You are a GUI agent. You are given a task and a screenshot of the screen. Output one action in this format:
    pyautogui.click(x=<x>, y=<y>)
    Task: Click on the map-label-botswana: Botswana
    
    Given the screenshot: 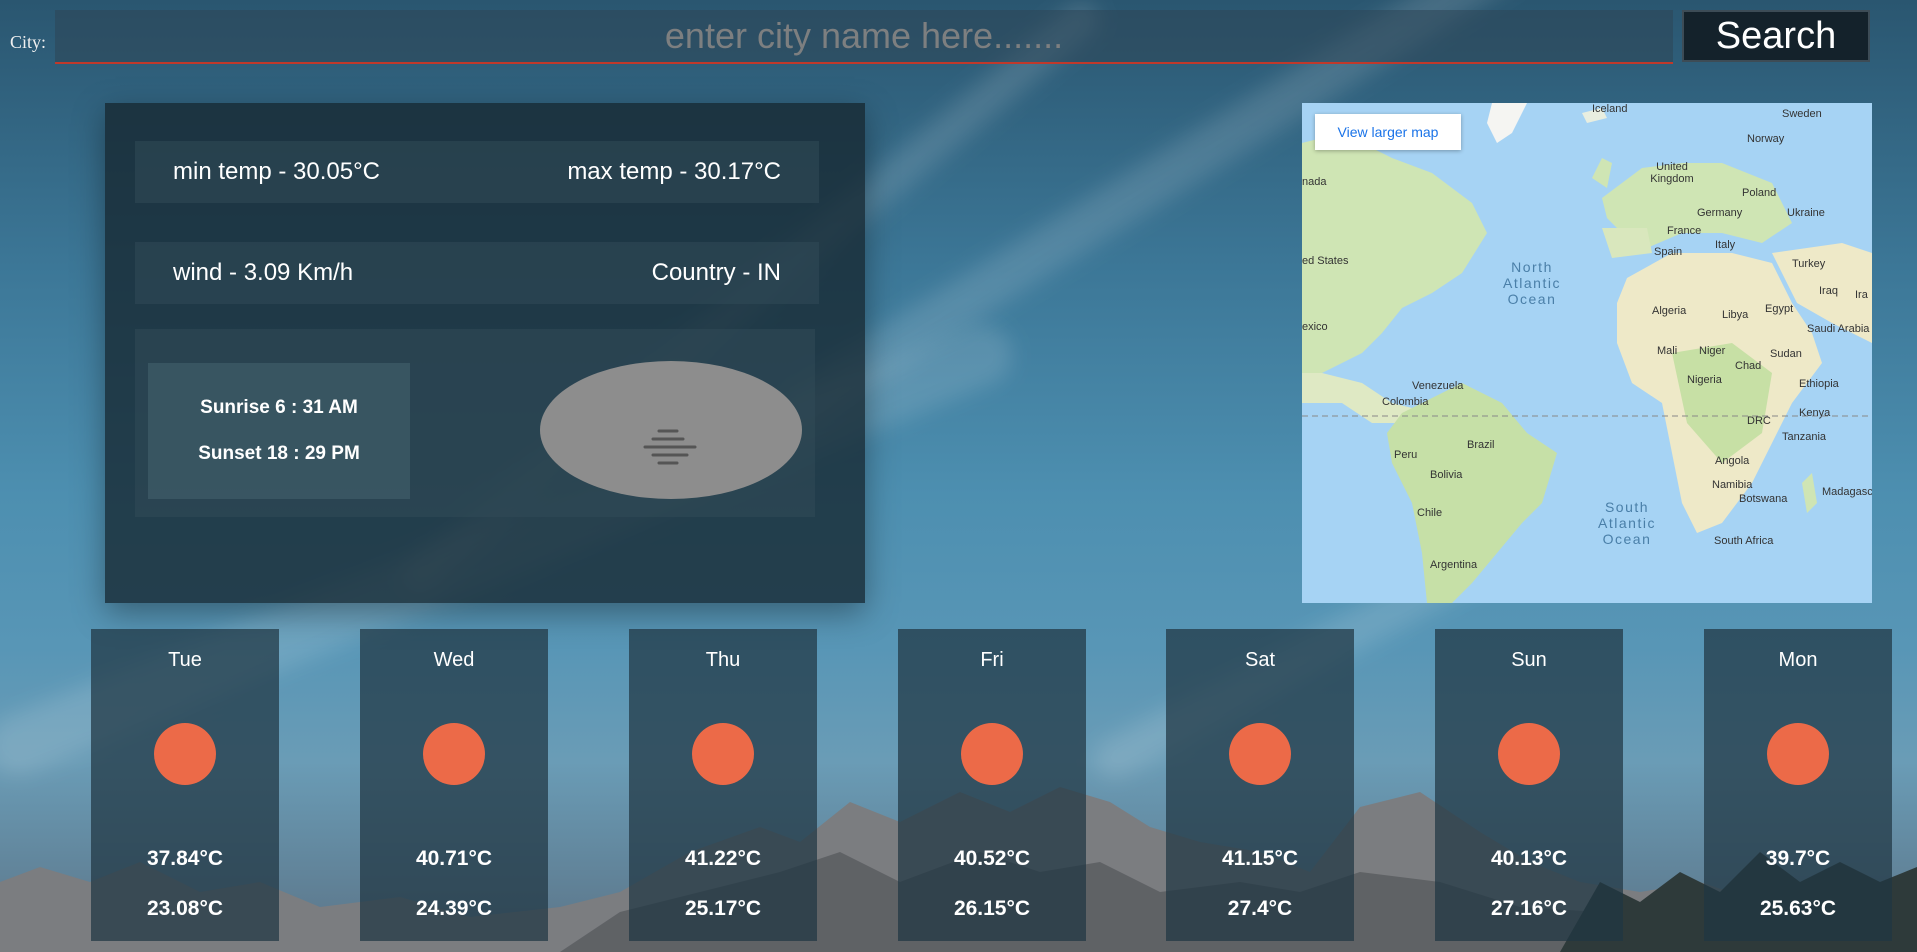 What is the action you would take?
    pyautogui.click(x=1763, y=499)
    